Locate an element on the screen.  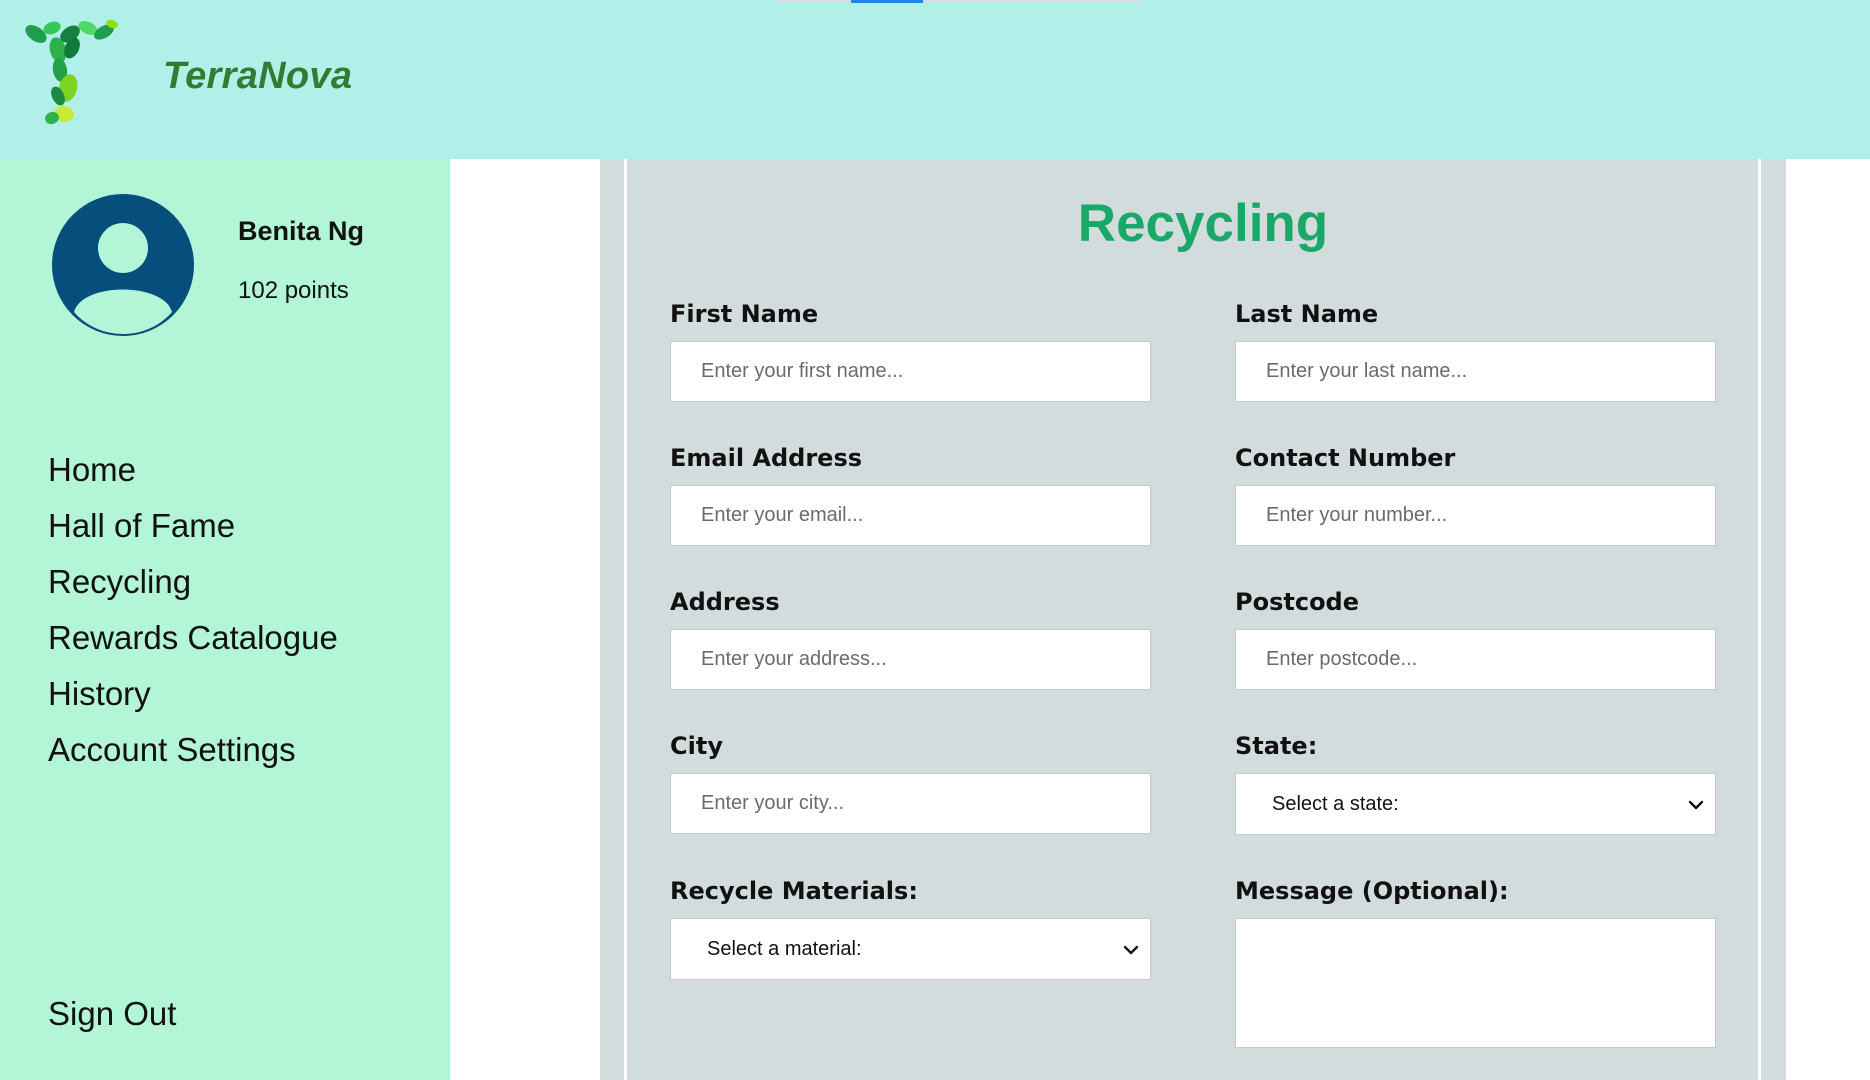
sidebar-item-hall-of-fame: Hall of Fame is located at coordinates (193, 526).